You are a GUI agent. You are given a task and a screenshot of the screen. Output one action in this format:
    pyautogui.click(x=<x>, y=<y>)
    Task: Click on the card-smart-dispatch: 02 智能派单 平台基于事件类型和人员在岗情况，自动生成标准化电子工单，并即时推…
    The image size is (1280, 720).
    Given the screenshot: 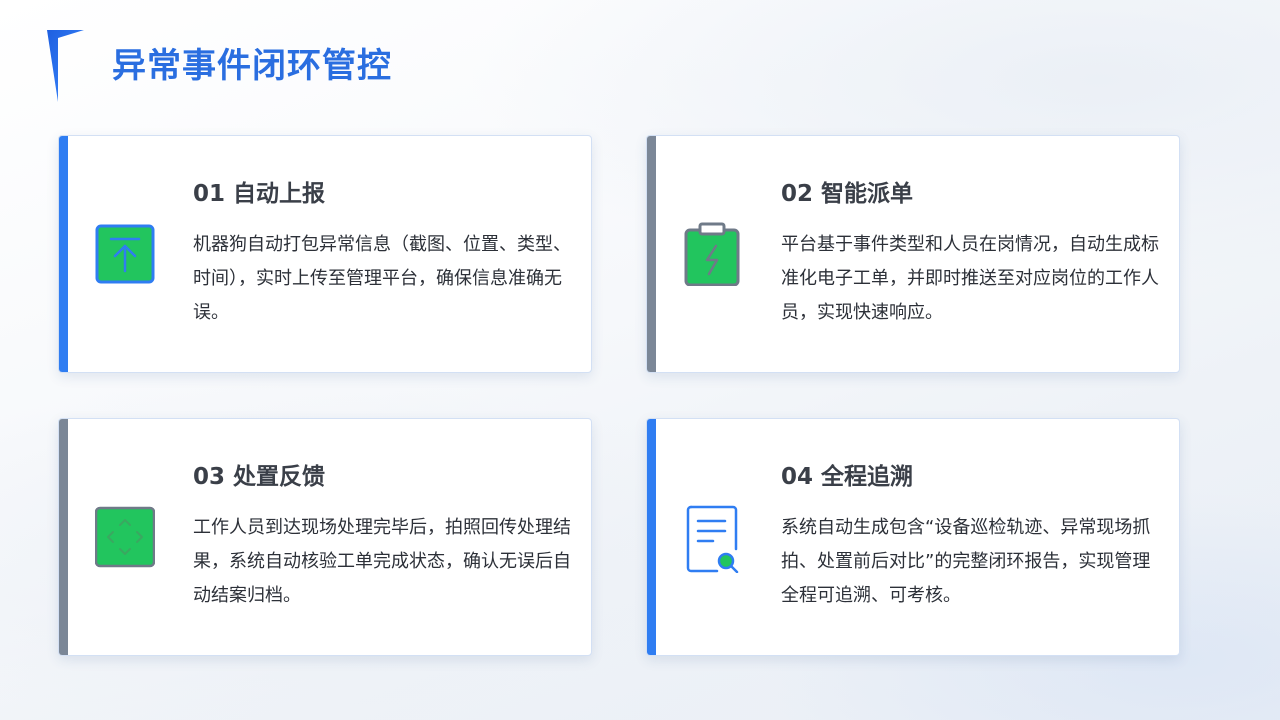 What is the action you would take?
    pyautogui.click(x=913, y=254)
    